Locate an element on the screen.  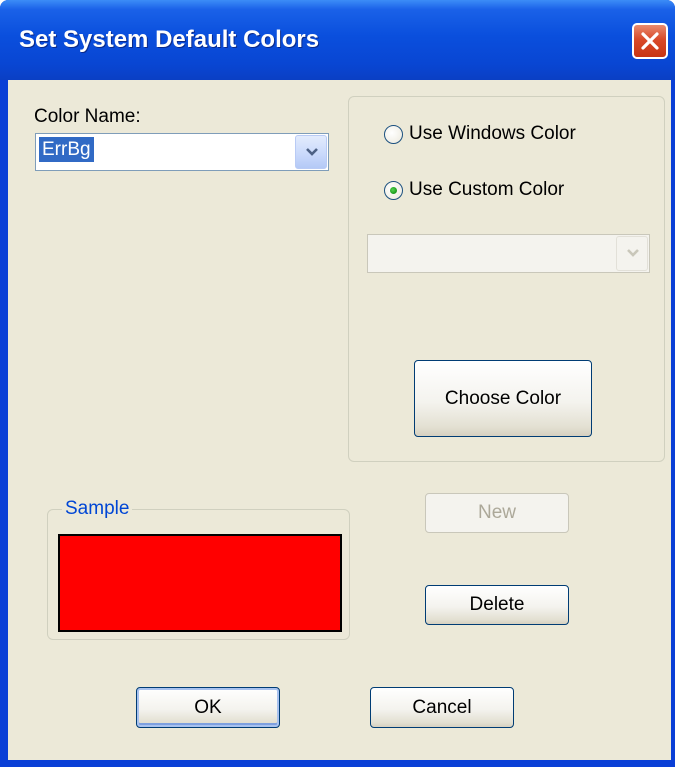
delete-button: Delete is located at coordinates (497, 605).